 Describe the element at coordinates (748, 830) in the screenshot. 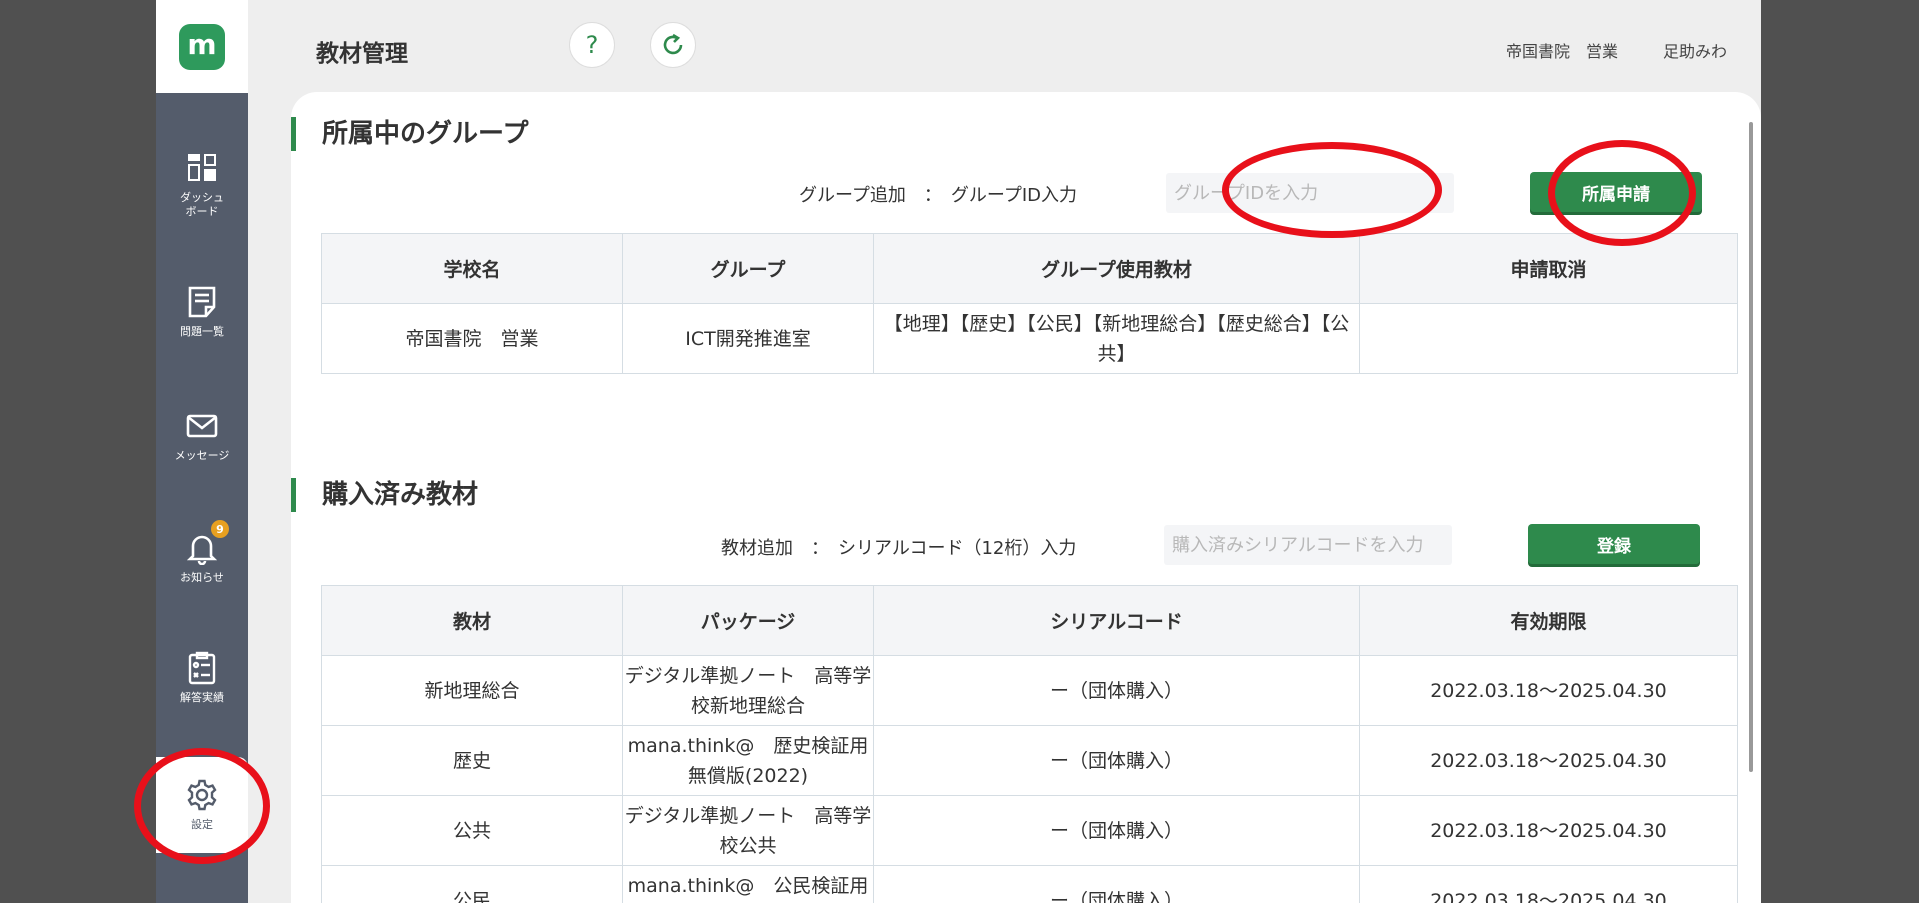

I see `package-cell: デジタル準拠ノート 高等学校公共` at that location.